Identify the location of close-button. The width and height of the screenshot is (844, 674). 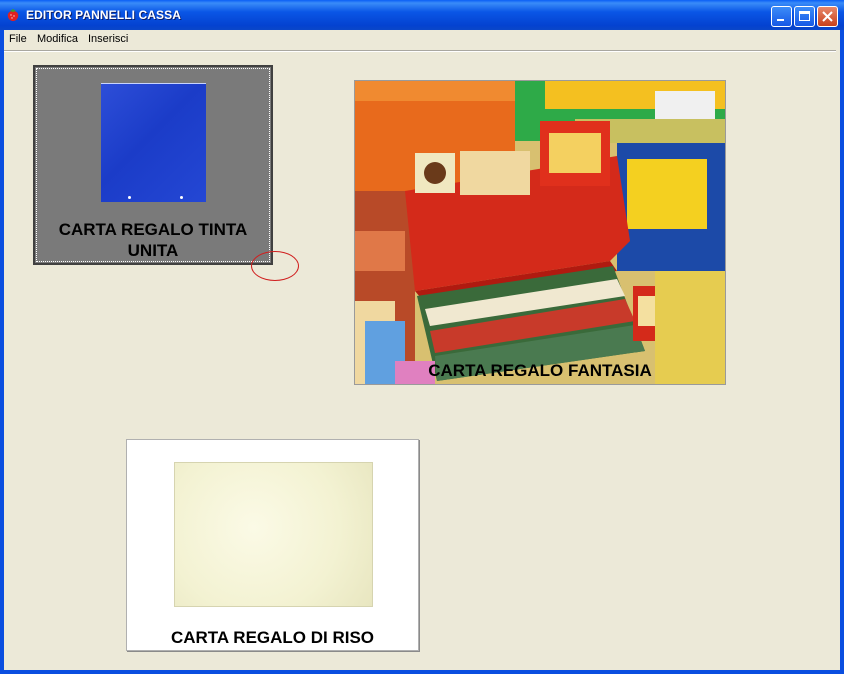
(827, 16).